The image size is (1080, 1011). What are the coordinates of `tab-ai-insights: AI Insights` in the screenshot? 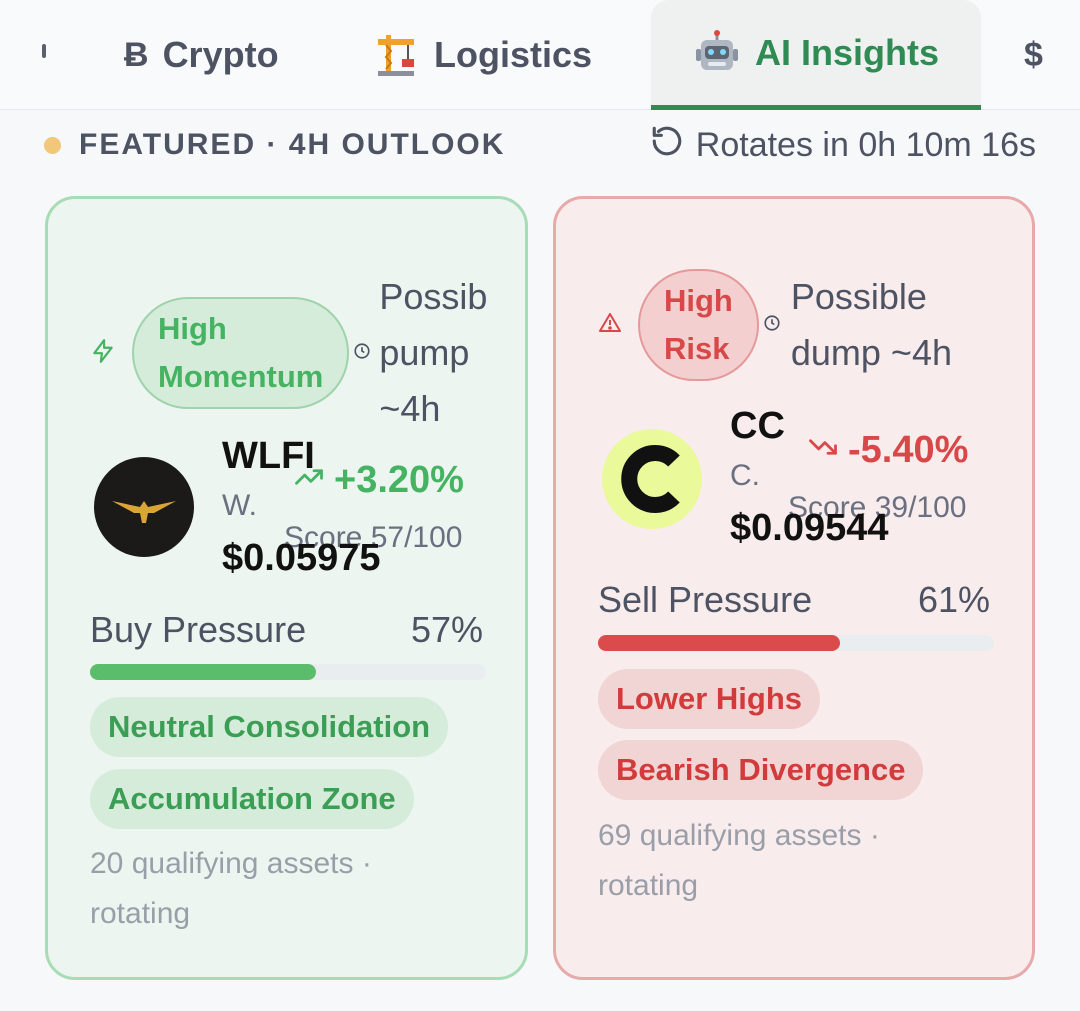 It's located at (816, 55).